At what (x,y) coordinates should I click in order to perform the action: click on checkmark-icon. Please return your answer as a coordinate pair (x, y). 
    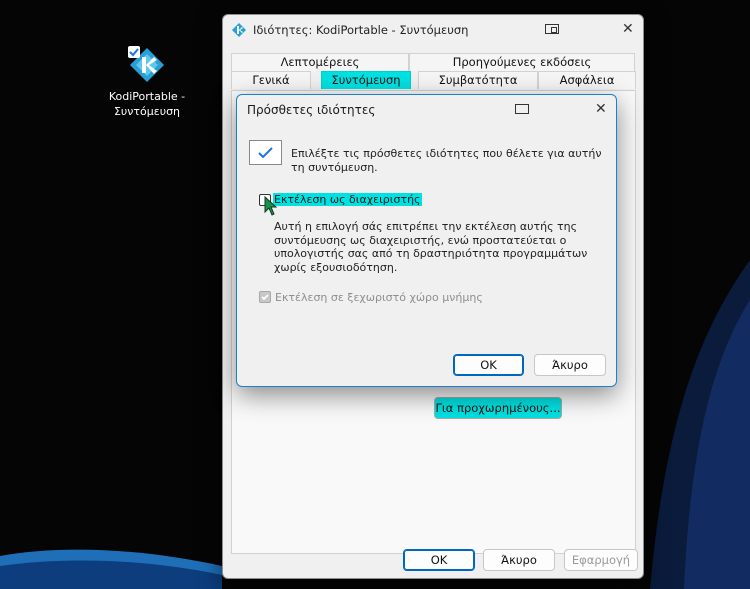
    Looking at the image, I should click on (265, 152).